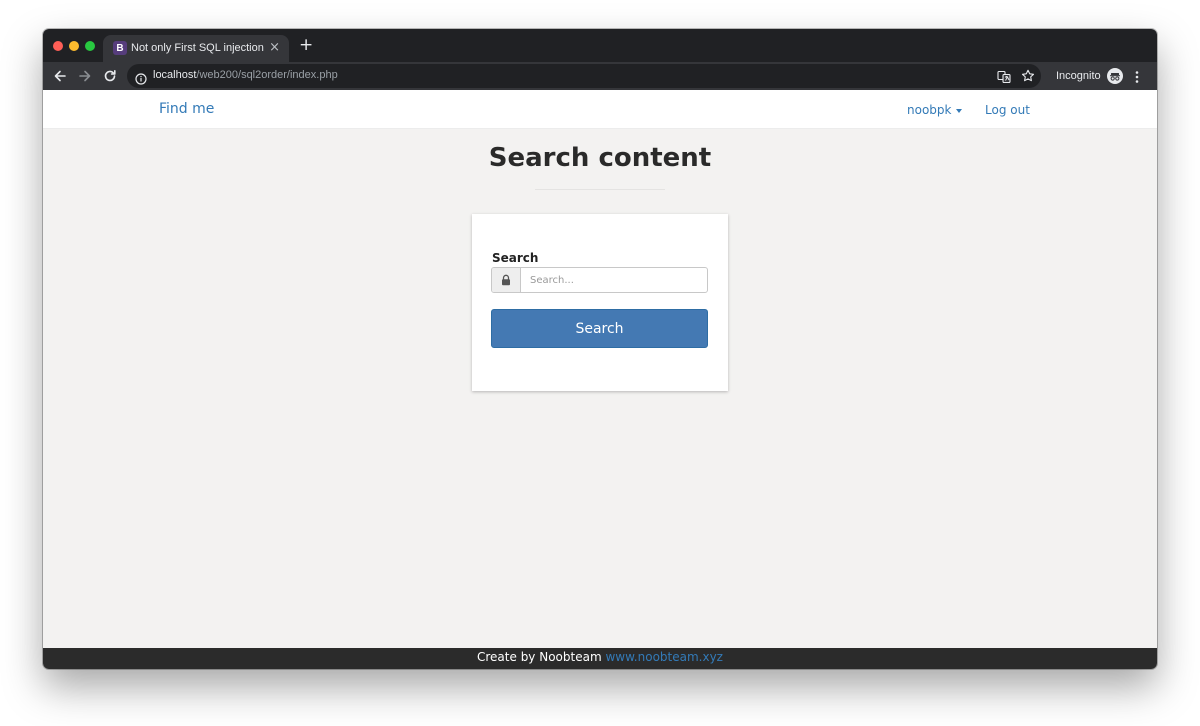 The width and height of the screenshot is (1200, 726). I want to click on footer-text: Create by Noobteam, so click(539, 657).